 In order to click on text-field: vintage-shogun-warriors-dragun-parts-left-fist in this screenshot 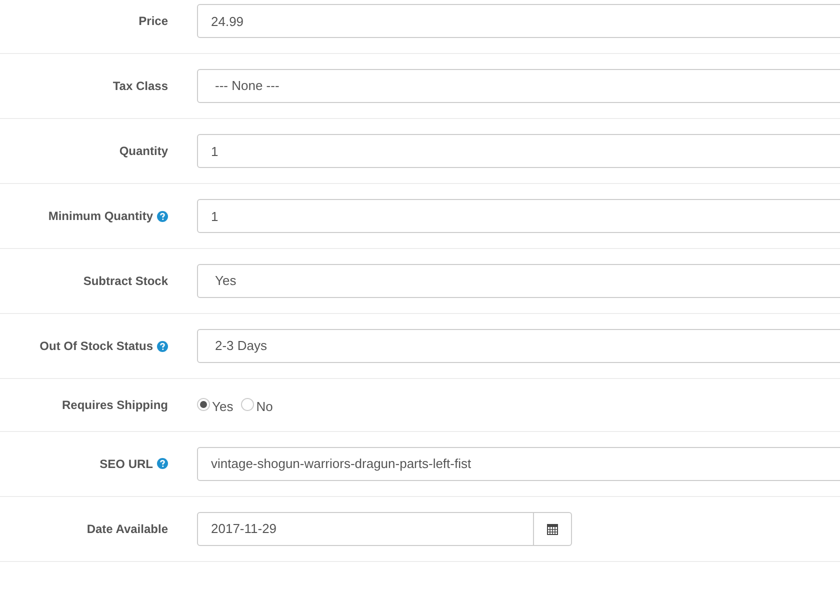, I will do `click(518, 463)`.